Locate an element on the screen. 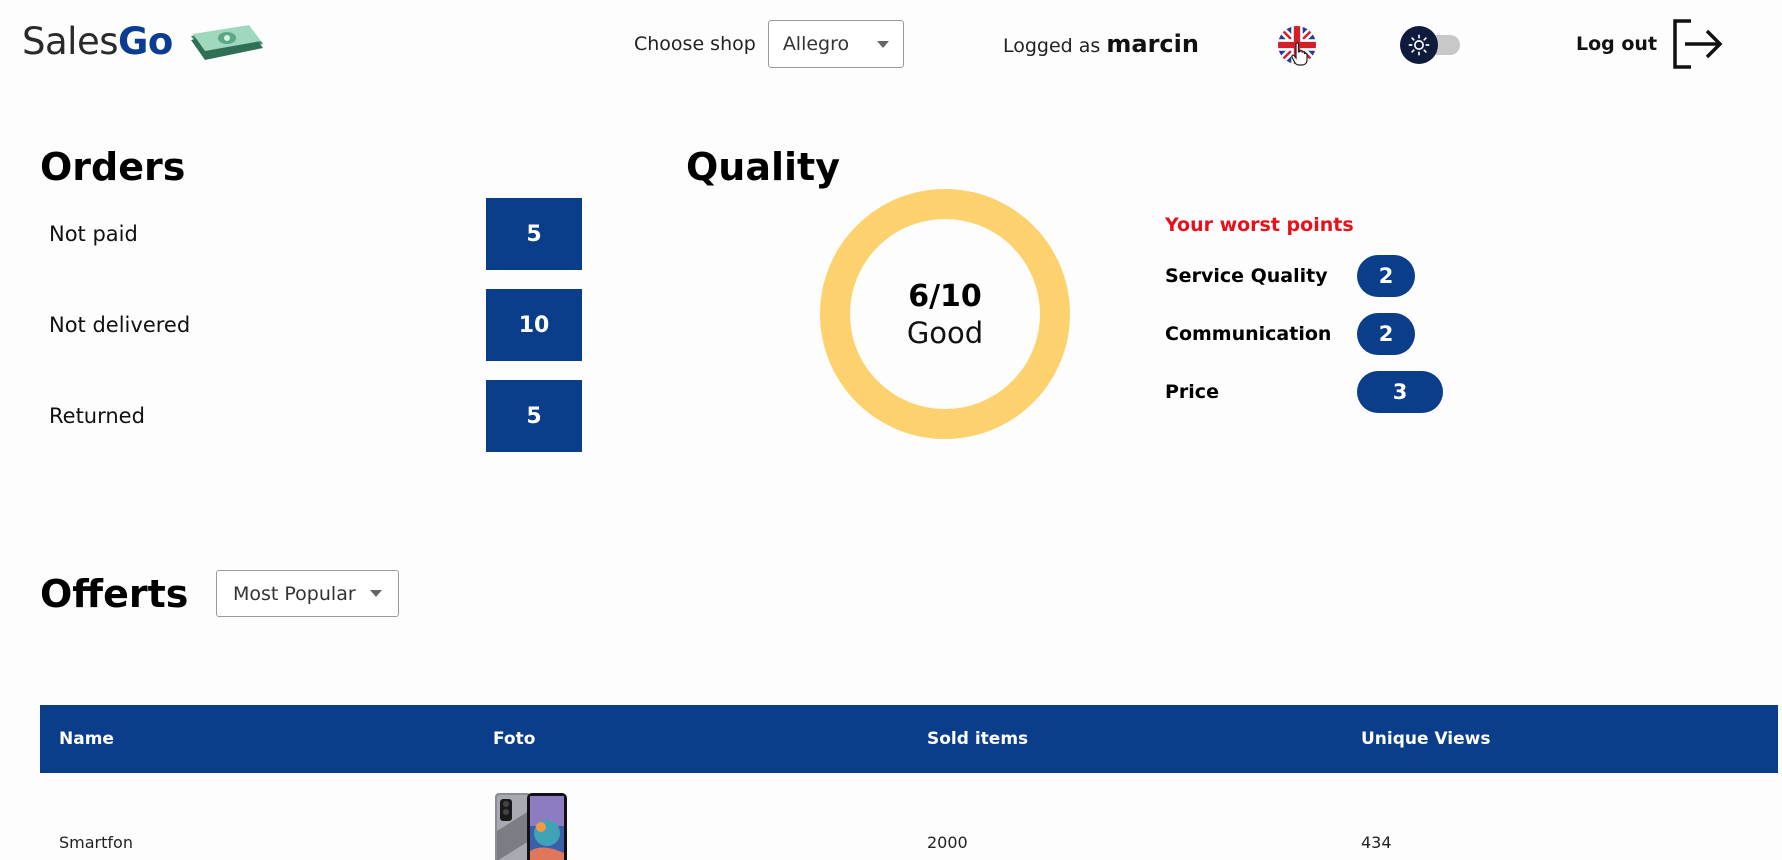  logged-user: Logged as marcin is located at coordinates (1101, 44).